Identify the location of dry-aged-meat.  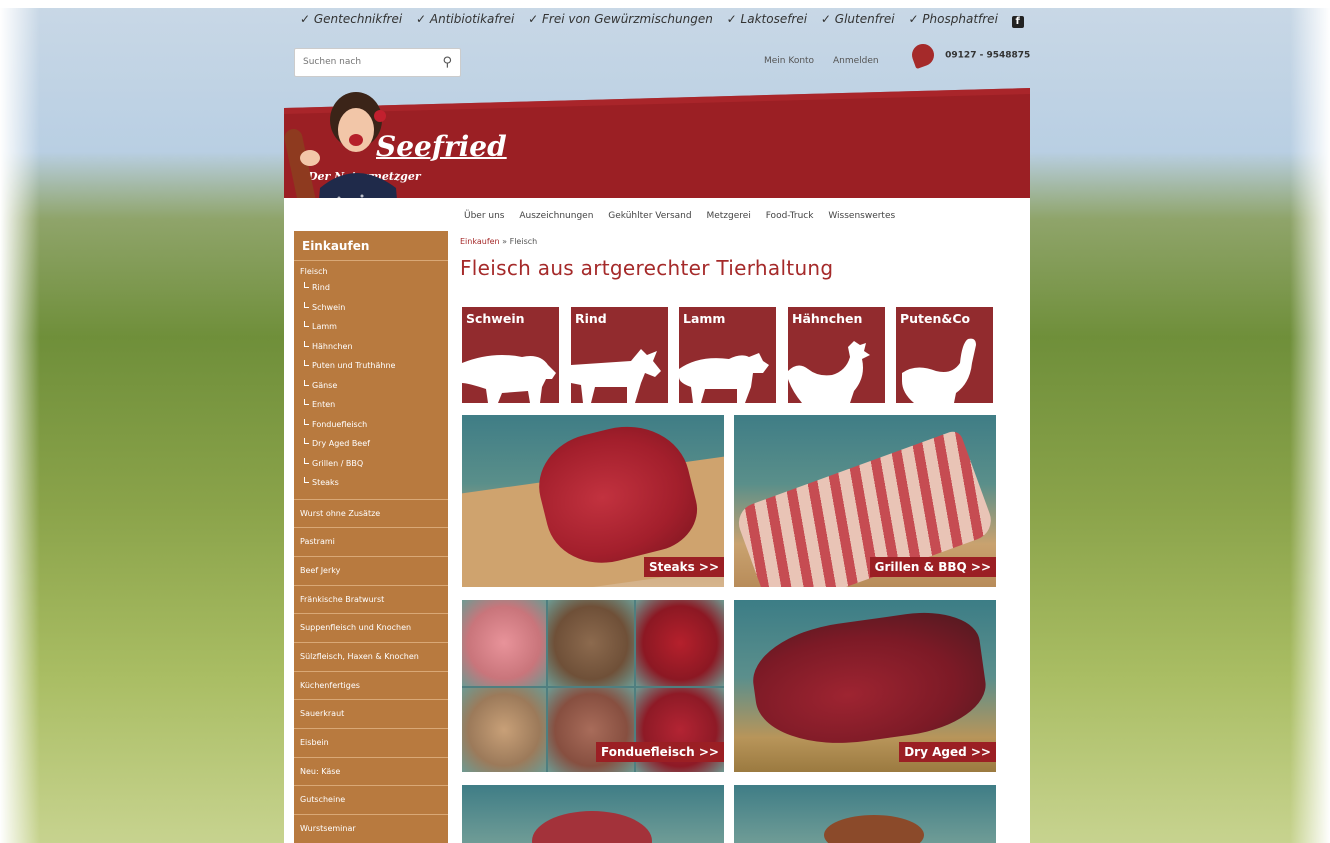
(869, 680).